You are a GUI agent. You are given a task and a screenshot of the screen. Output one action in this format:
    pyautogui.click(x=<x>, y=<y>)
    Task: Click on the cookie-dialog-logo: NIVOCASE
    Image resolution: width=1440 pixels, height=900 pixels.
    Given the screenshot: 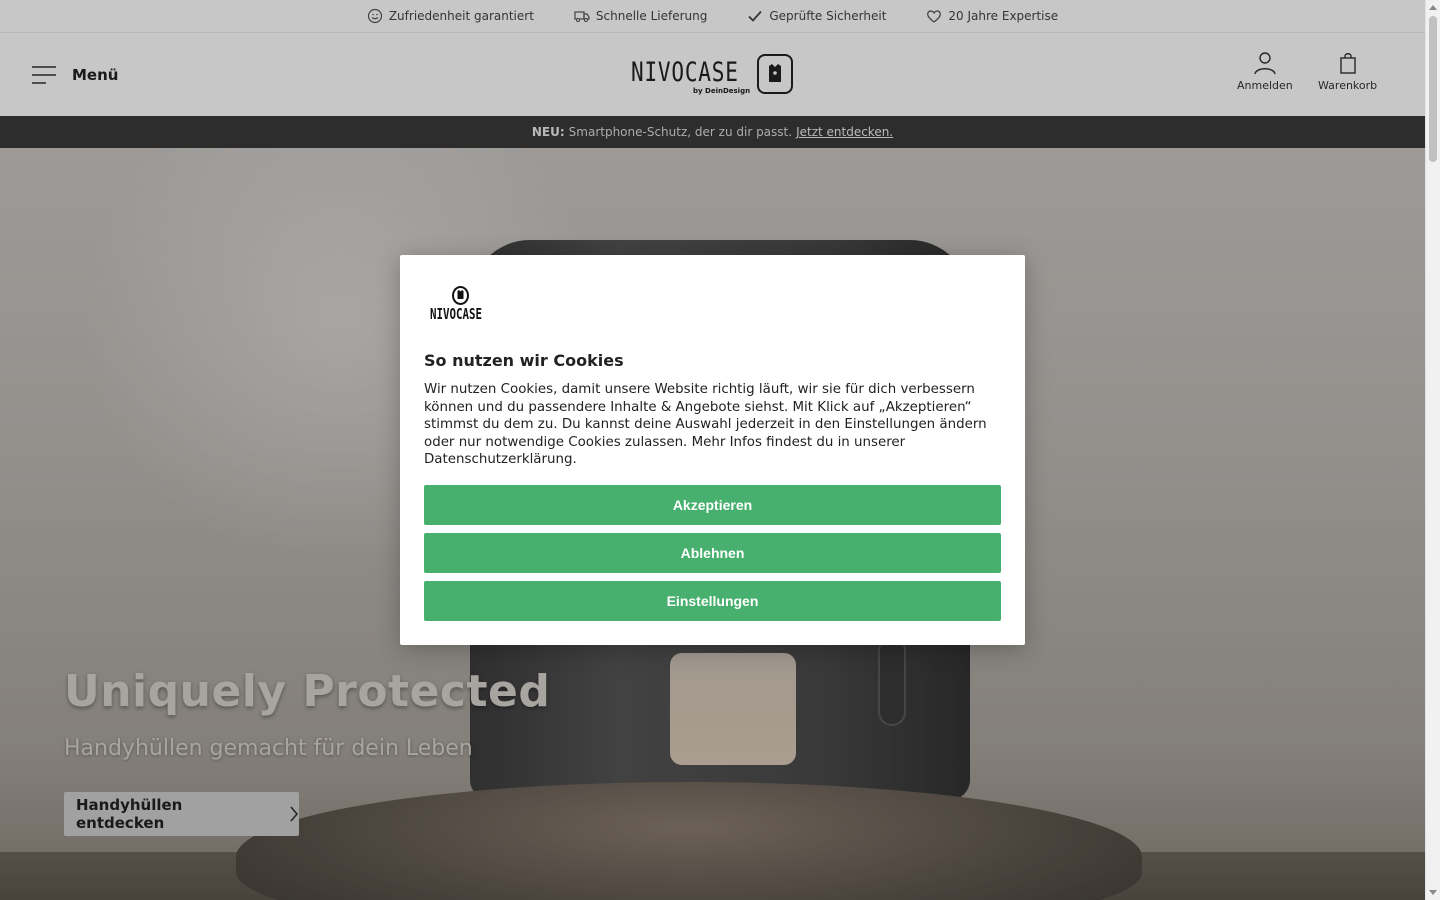 What is the action you would take?
    pyautogui.click(x=461, y=304)
    